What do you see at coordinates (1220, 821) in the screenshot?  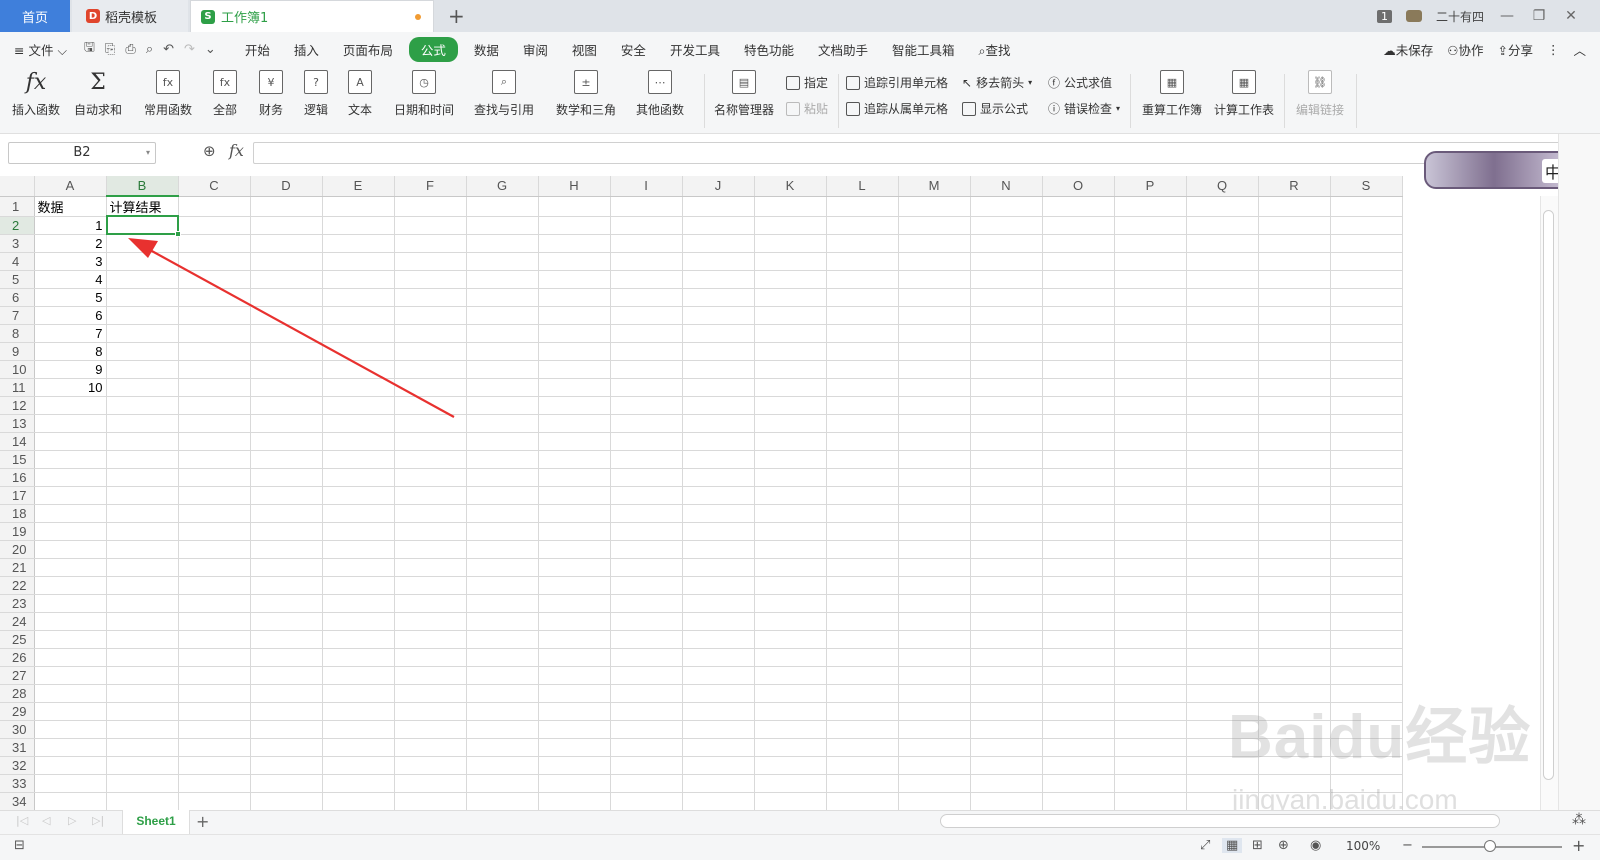 I see `horizontal-scrollbar` at bounding box center [1220, 821].